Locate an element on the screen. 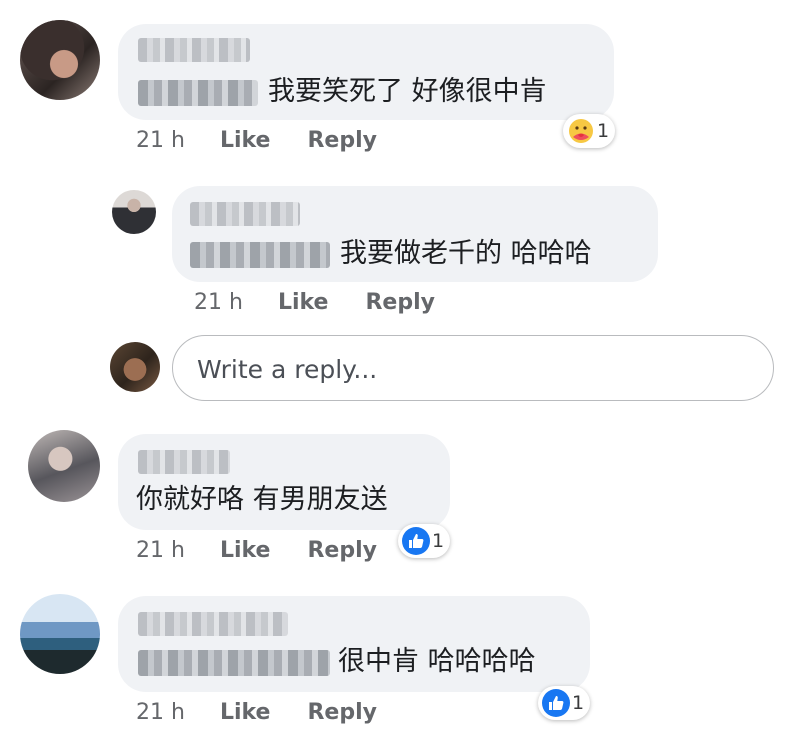  reply-input-box is located at coordinates (473, 368).